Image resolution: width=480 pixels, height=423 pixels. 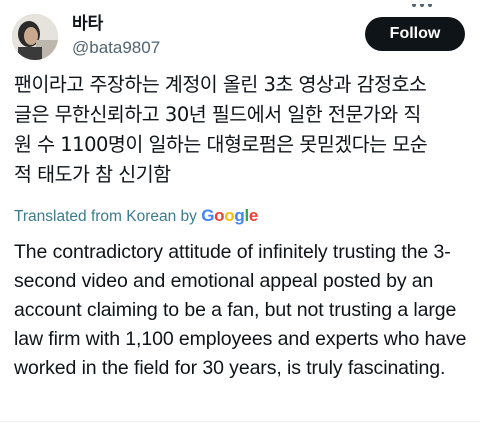 I want to click on google-letter: G, so click(x=208, y=215).